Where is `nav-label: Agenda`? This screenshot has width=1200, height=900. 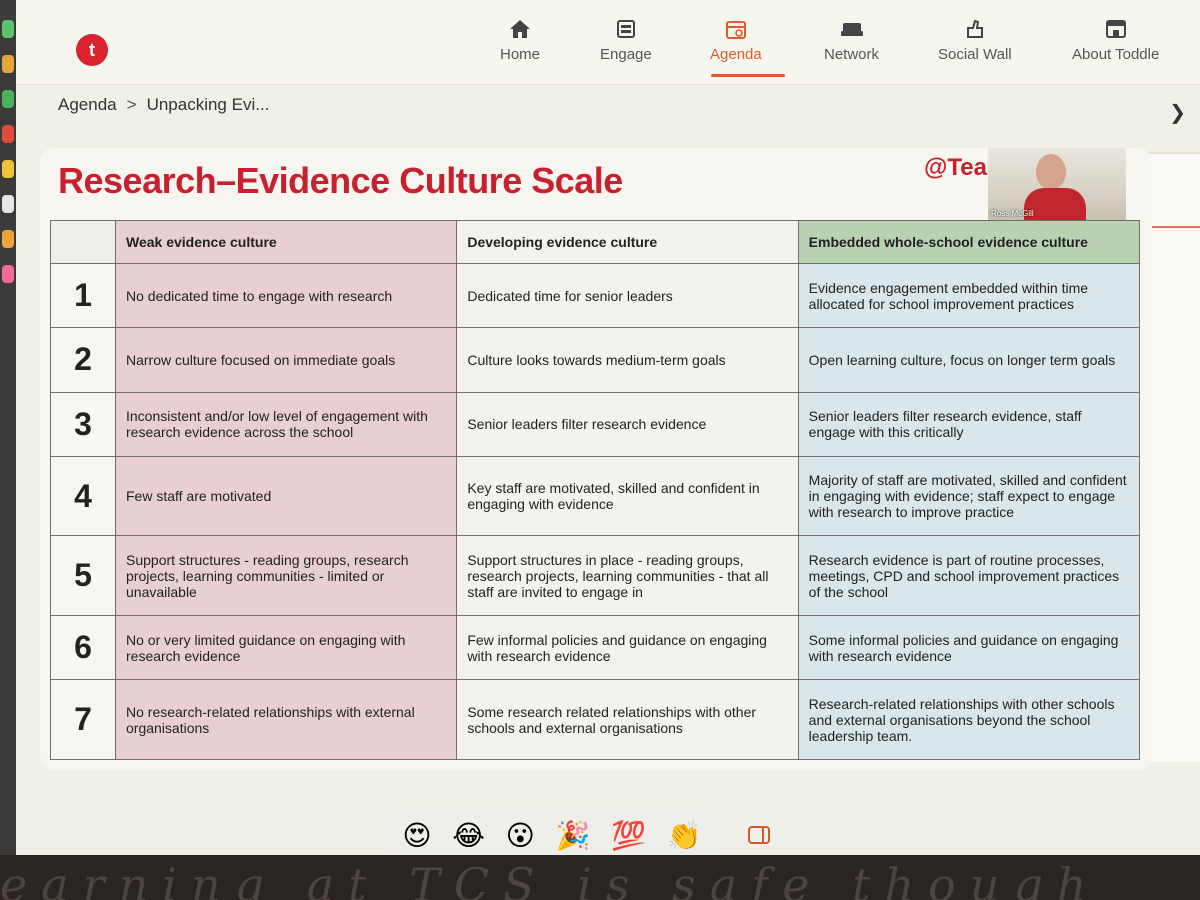
nav-label: Agenda is located at coordinates (736, 54).